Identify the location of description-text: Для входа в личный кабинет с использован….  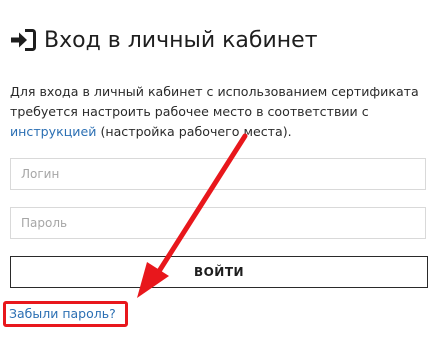
(214, 101).